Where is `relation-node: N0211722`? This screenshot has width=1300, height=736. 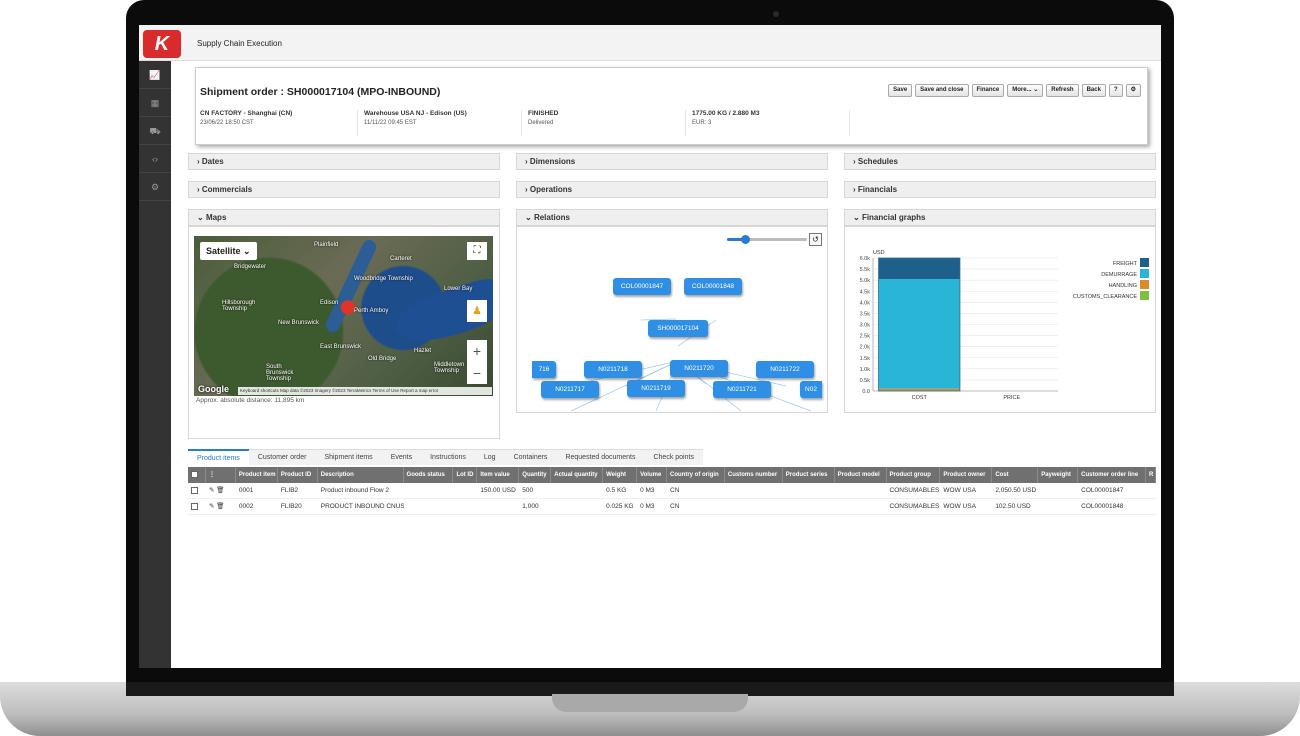
relation-node: N0211722 is located at coordinates (785, 369).